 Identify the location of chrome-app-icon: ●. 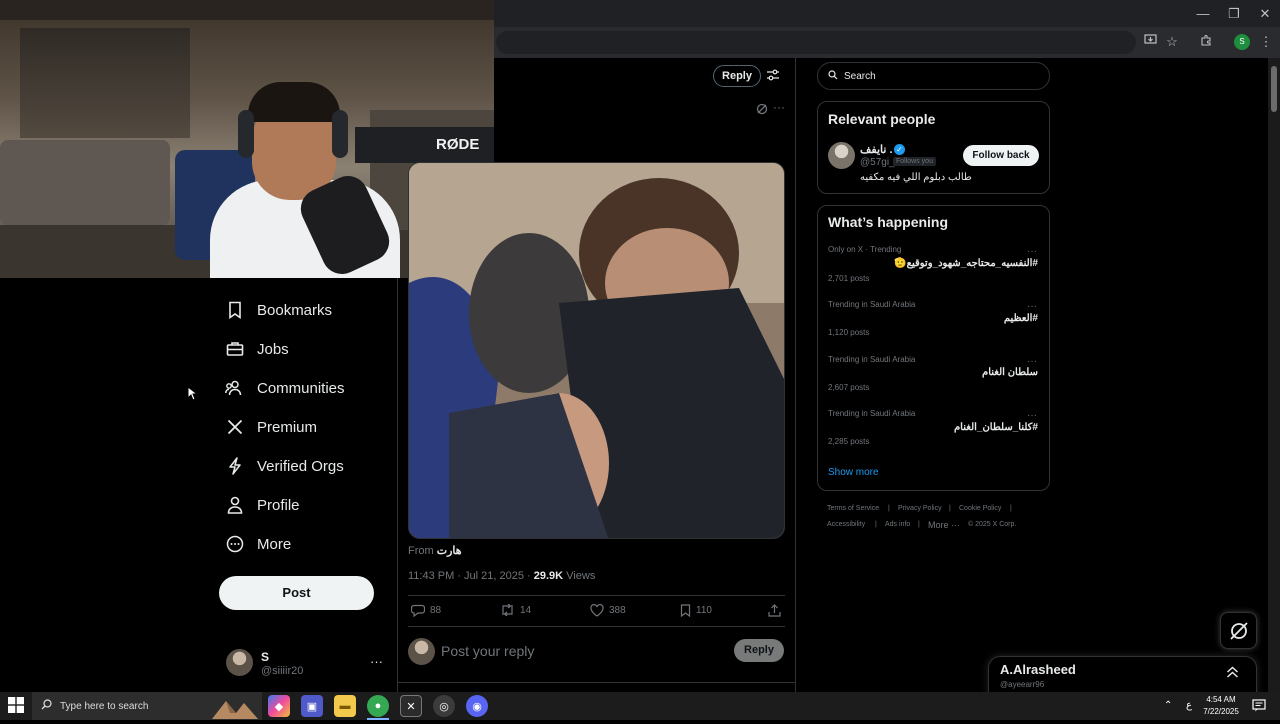
(378, 706).